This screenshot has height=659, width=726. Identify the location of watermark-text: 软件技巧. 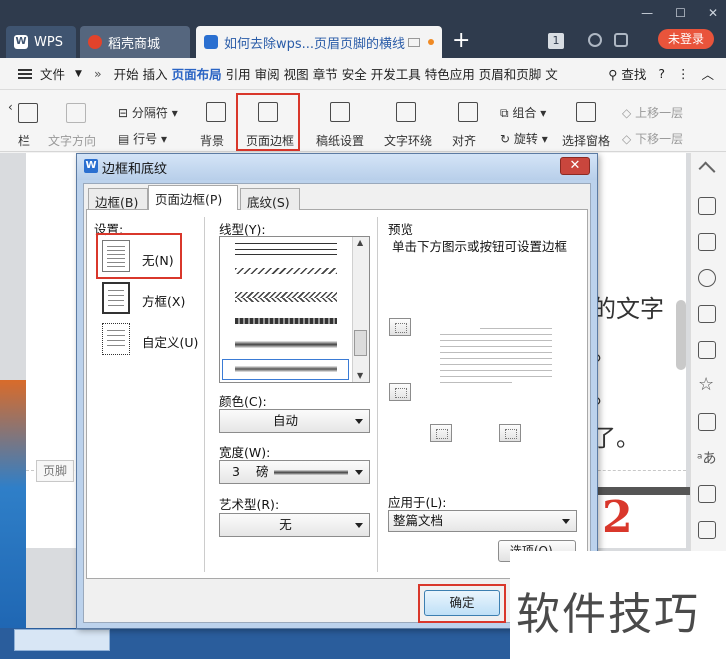
(608, 614).